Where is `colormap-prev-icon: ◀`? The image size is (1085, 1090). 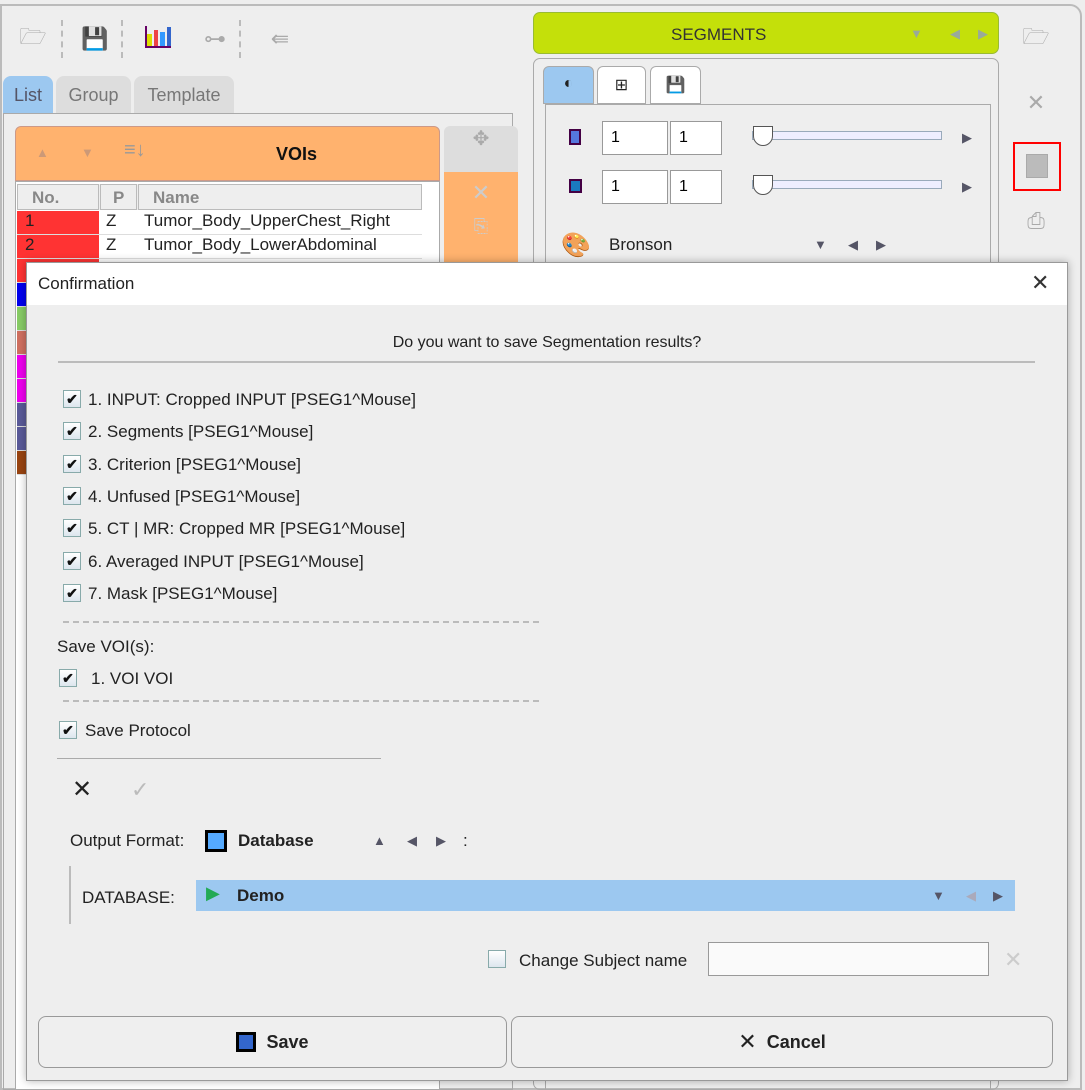 colormap-prev-icon: ◀ is located at coordinates (853, 245).